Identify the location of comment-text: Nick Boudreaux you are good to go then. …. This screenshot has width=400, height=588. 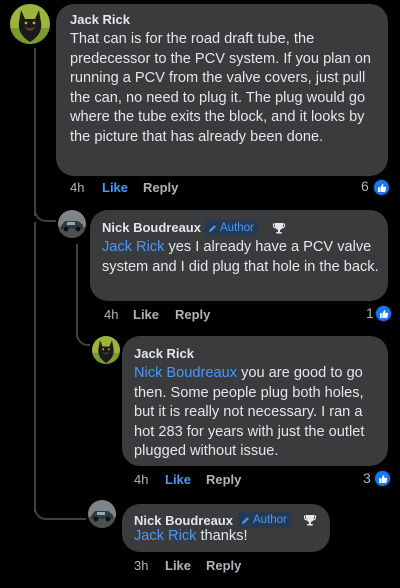
(259, 413).